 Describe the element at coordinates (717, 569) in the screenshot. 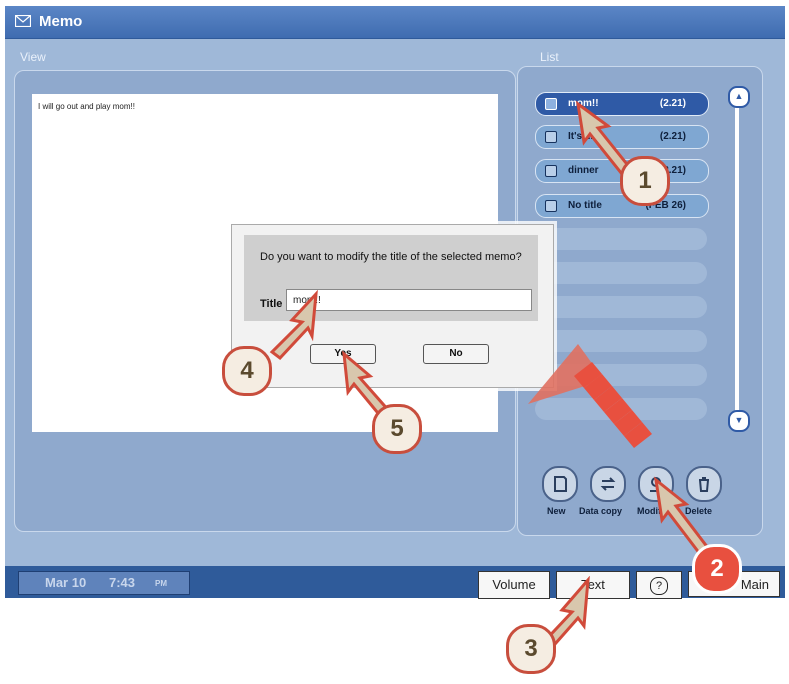

I see `step-2-marker: 2` at that location.